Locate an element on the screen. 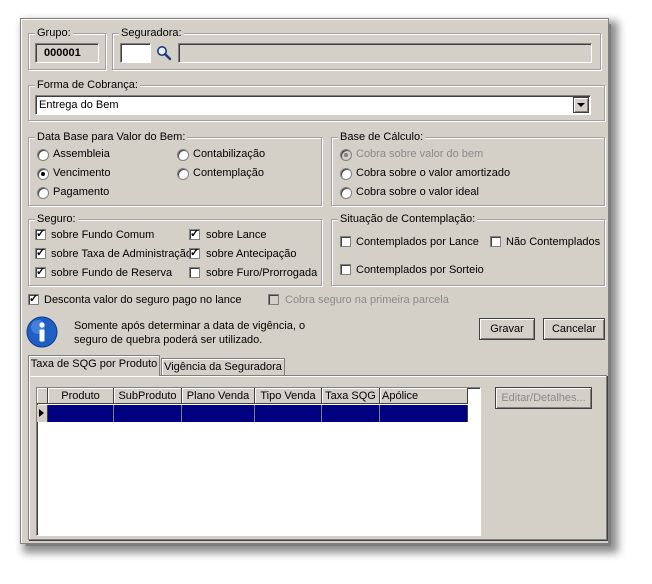  seguradora-groupbox: Seguradora: is located at coordinates (356, 48).